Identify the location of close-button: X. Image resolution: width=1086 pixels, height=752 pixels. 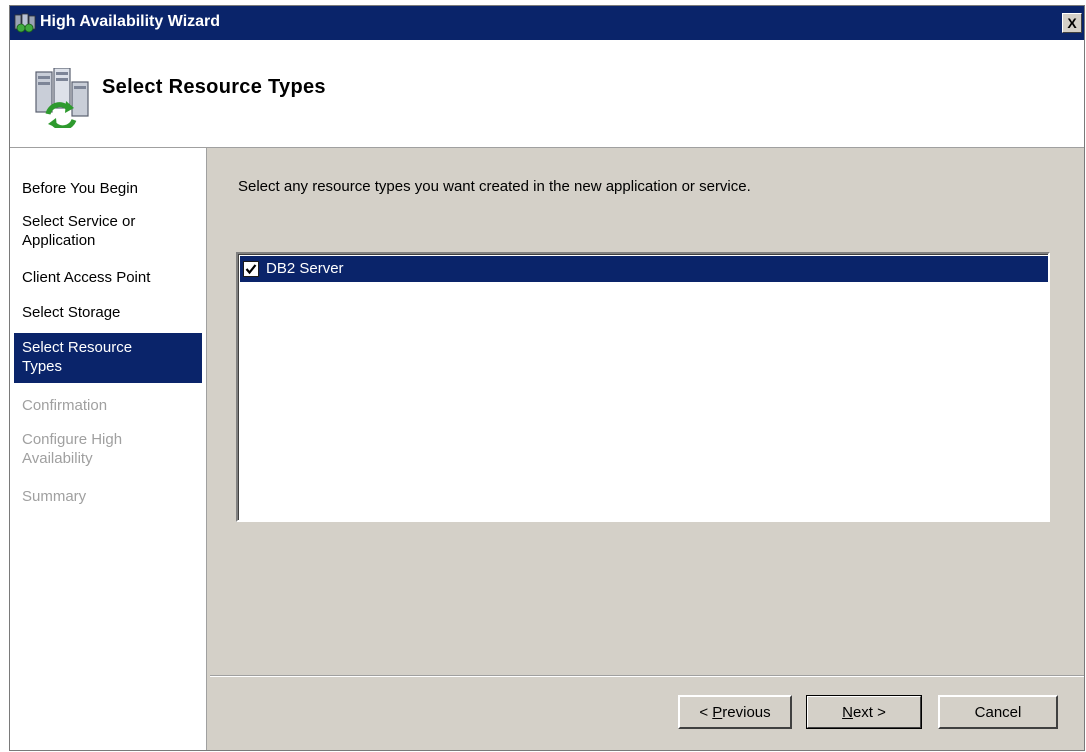
(1072, 23).